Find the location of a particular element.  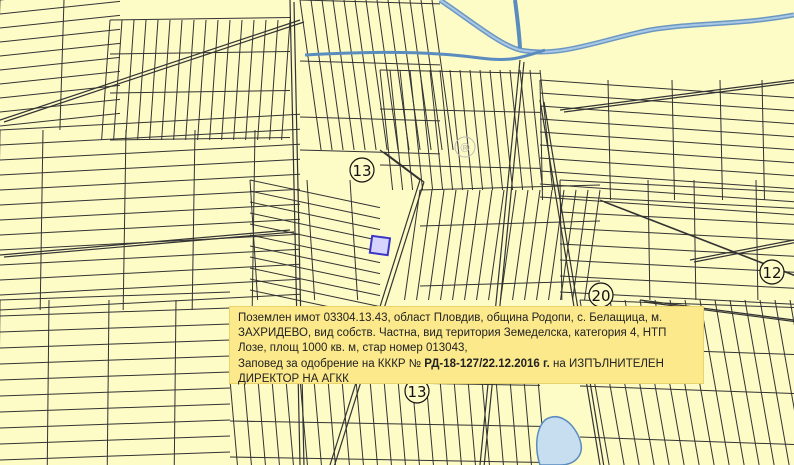

svg-text: 12 is located at coordinates (771, 273).